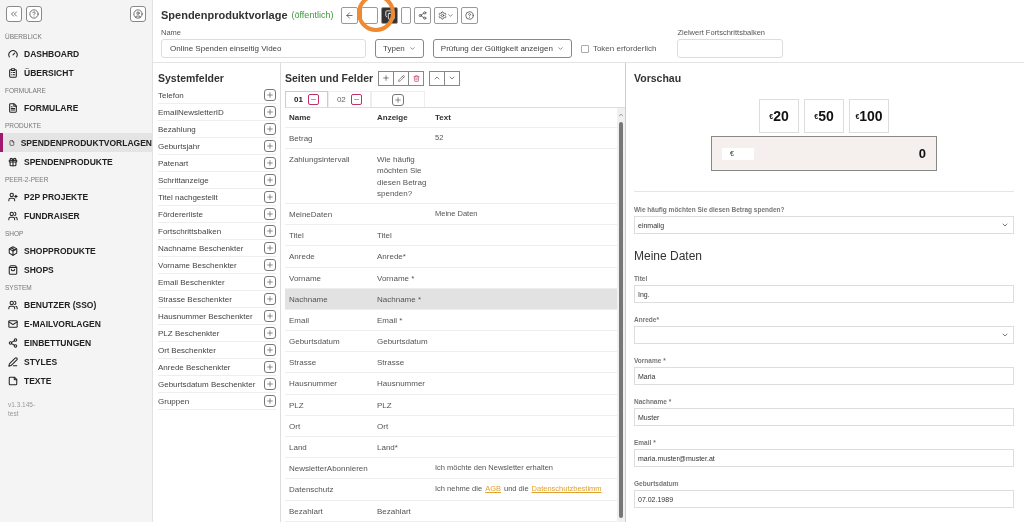 This screenshot has height=522, width=1024. What do you see at coordinates (416, 78) in the screenshot?
I see `delete-button` at bounding box center [416, 78].